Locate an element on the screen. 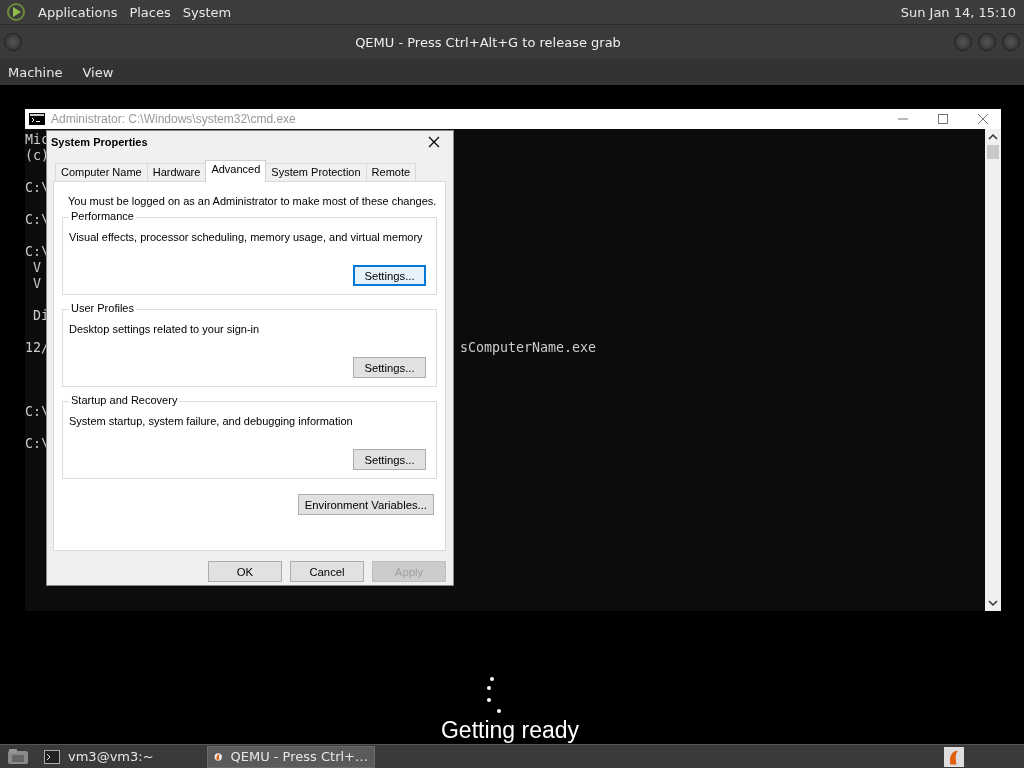 The image size is (1024, 768). scroll-thumb is located at coordinates (993, 152).